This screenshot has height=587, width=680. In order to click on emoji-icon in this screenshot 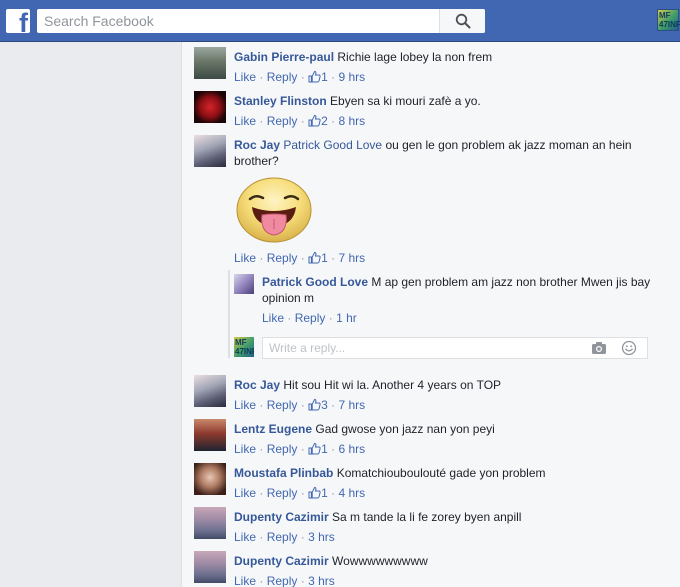, I will do `click(629, 348)`.